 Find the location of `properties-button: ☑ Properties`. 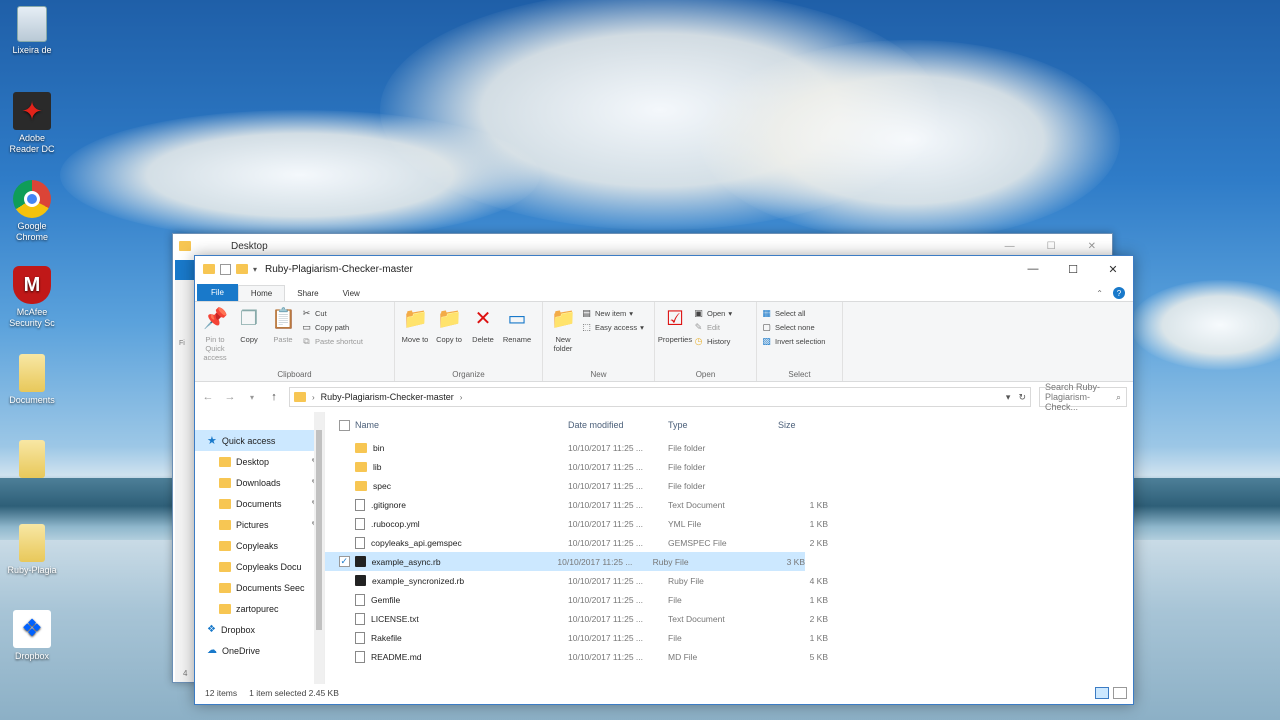

properties-button: ☑ Properties is located at coordinates (675, 336).